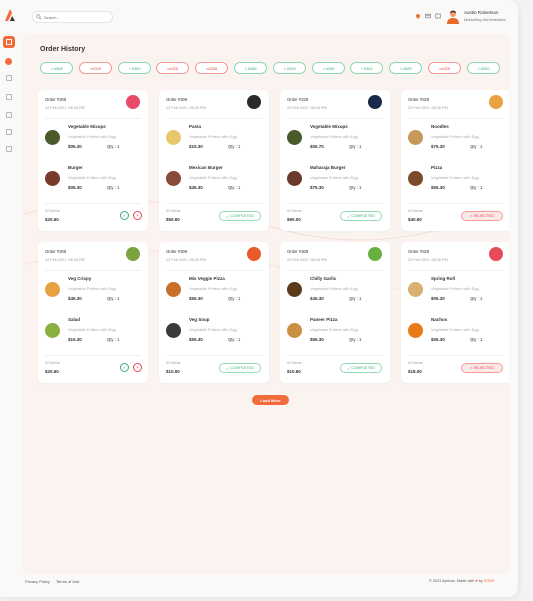 This screenshot has height=601, width=533. I want to click on user-name: Austin Robertson, so click(481, 12).